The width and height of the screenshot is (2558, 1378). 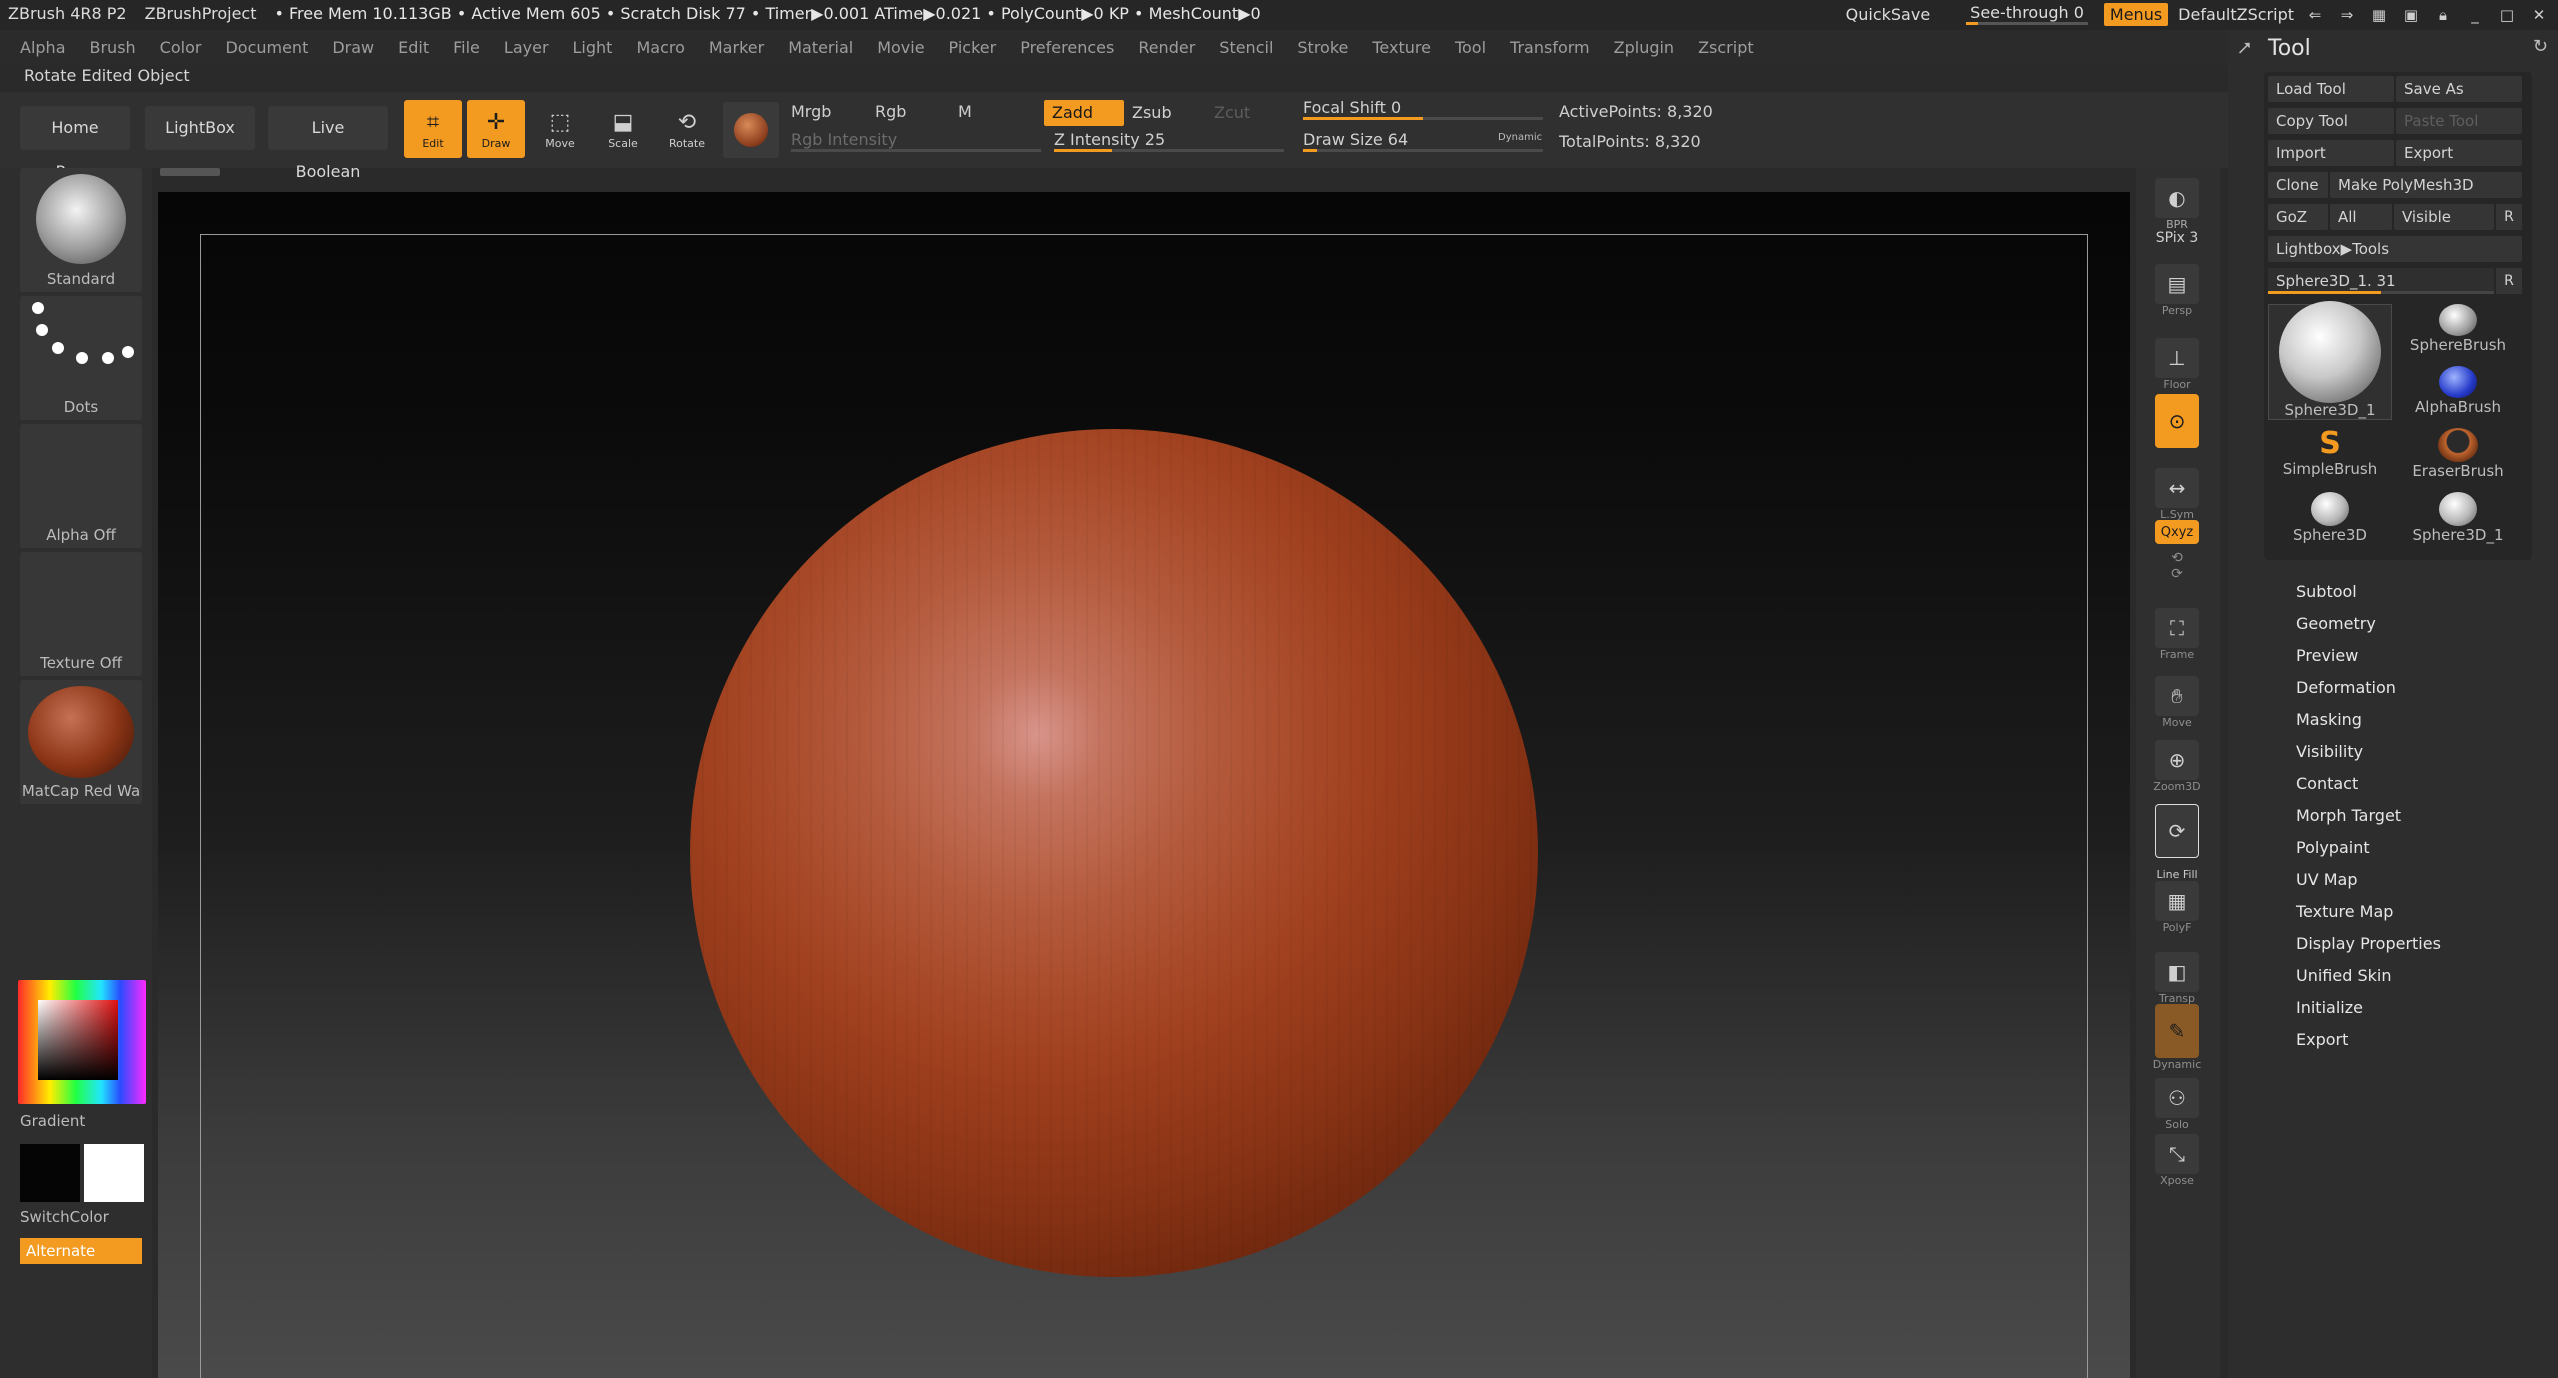 What do you see at coordinates (2244, 48) in the screenshot?
I see `pin-icon: ⭧` at bounding box center [2244, 48].